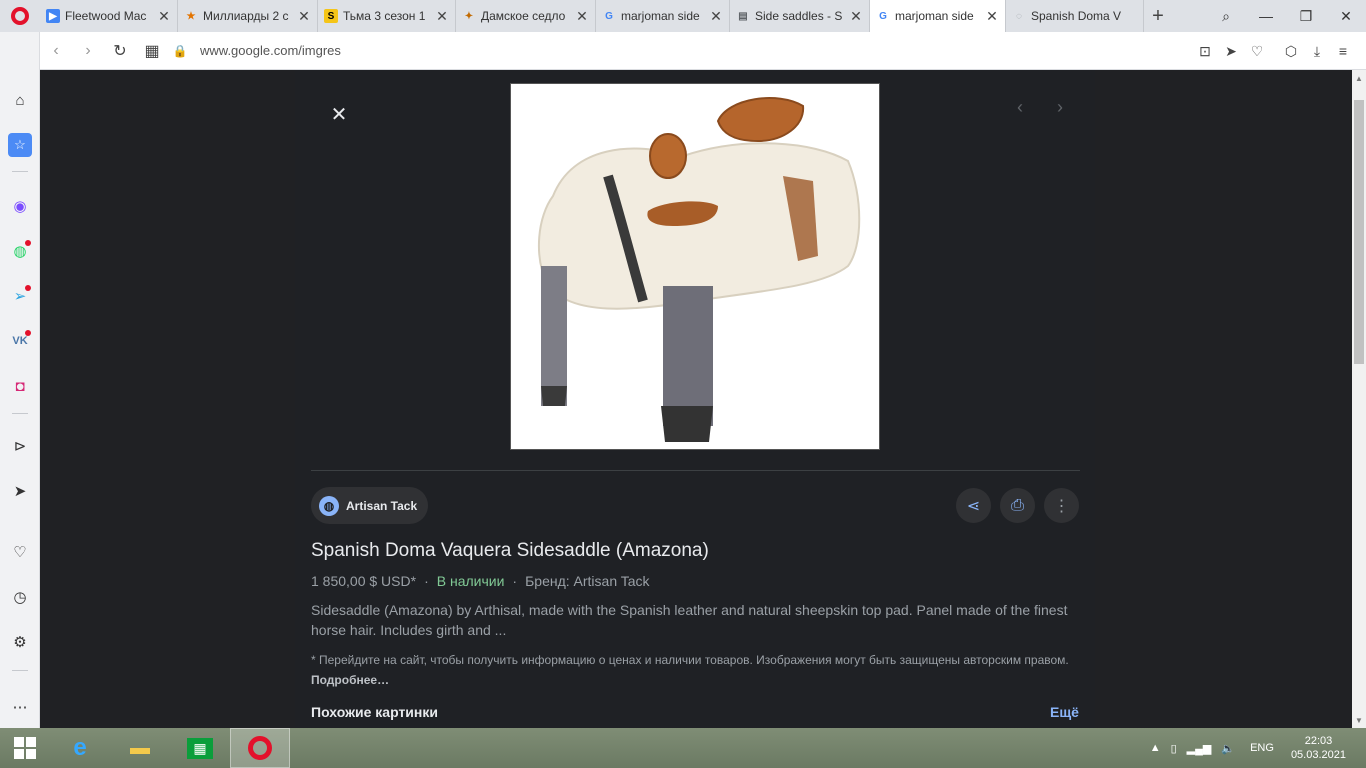 This screenshot has width=1366, height=768. I want to click on tab-title: Миллиарды 2 с, so click(246, 16).